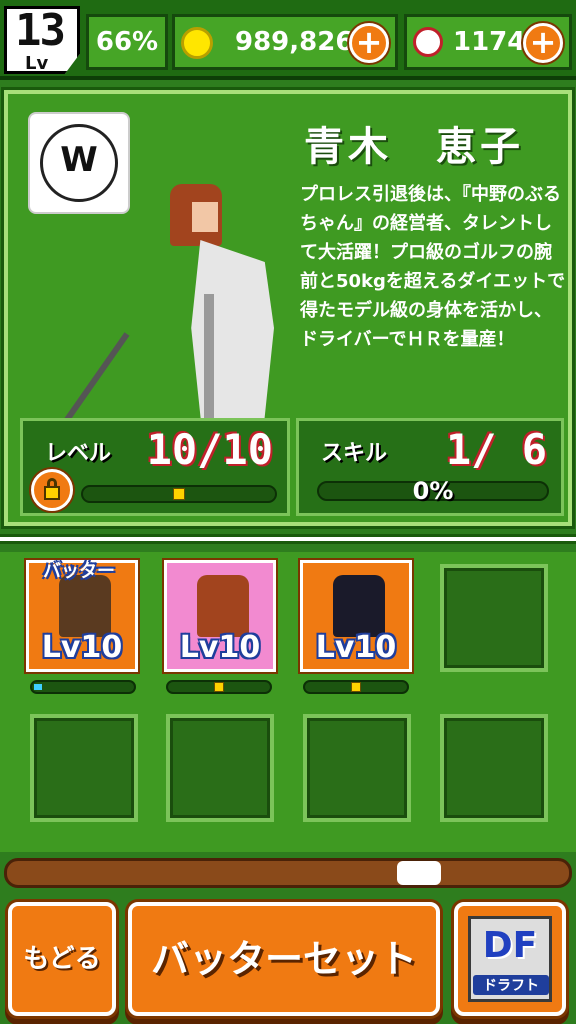  Describe the element at coordinates (209, 449) in the screenshot. I see `level-value: 10/10` at that location.